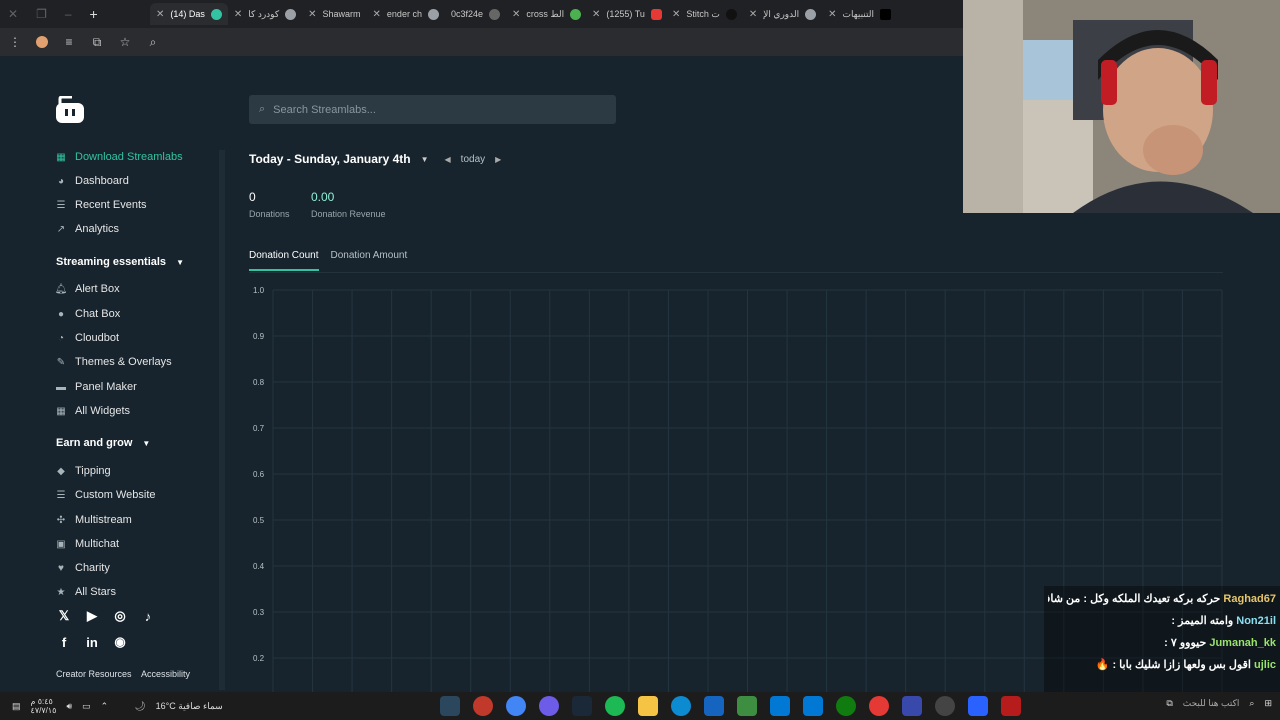 Image resolution: width=1280 pixels, height=720 pixels. I want to click on browser-tab: 0c3f24e, so click(475, 14).